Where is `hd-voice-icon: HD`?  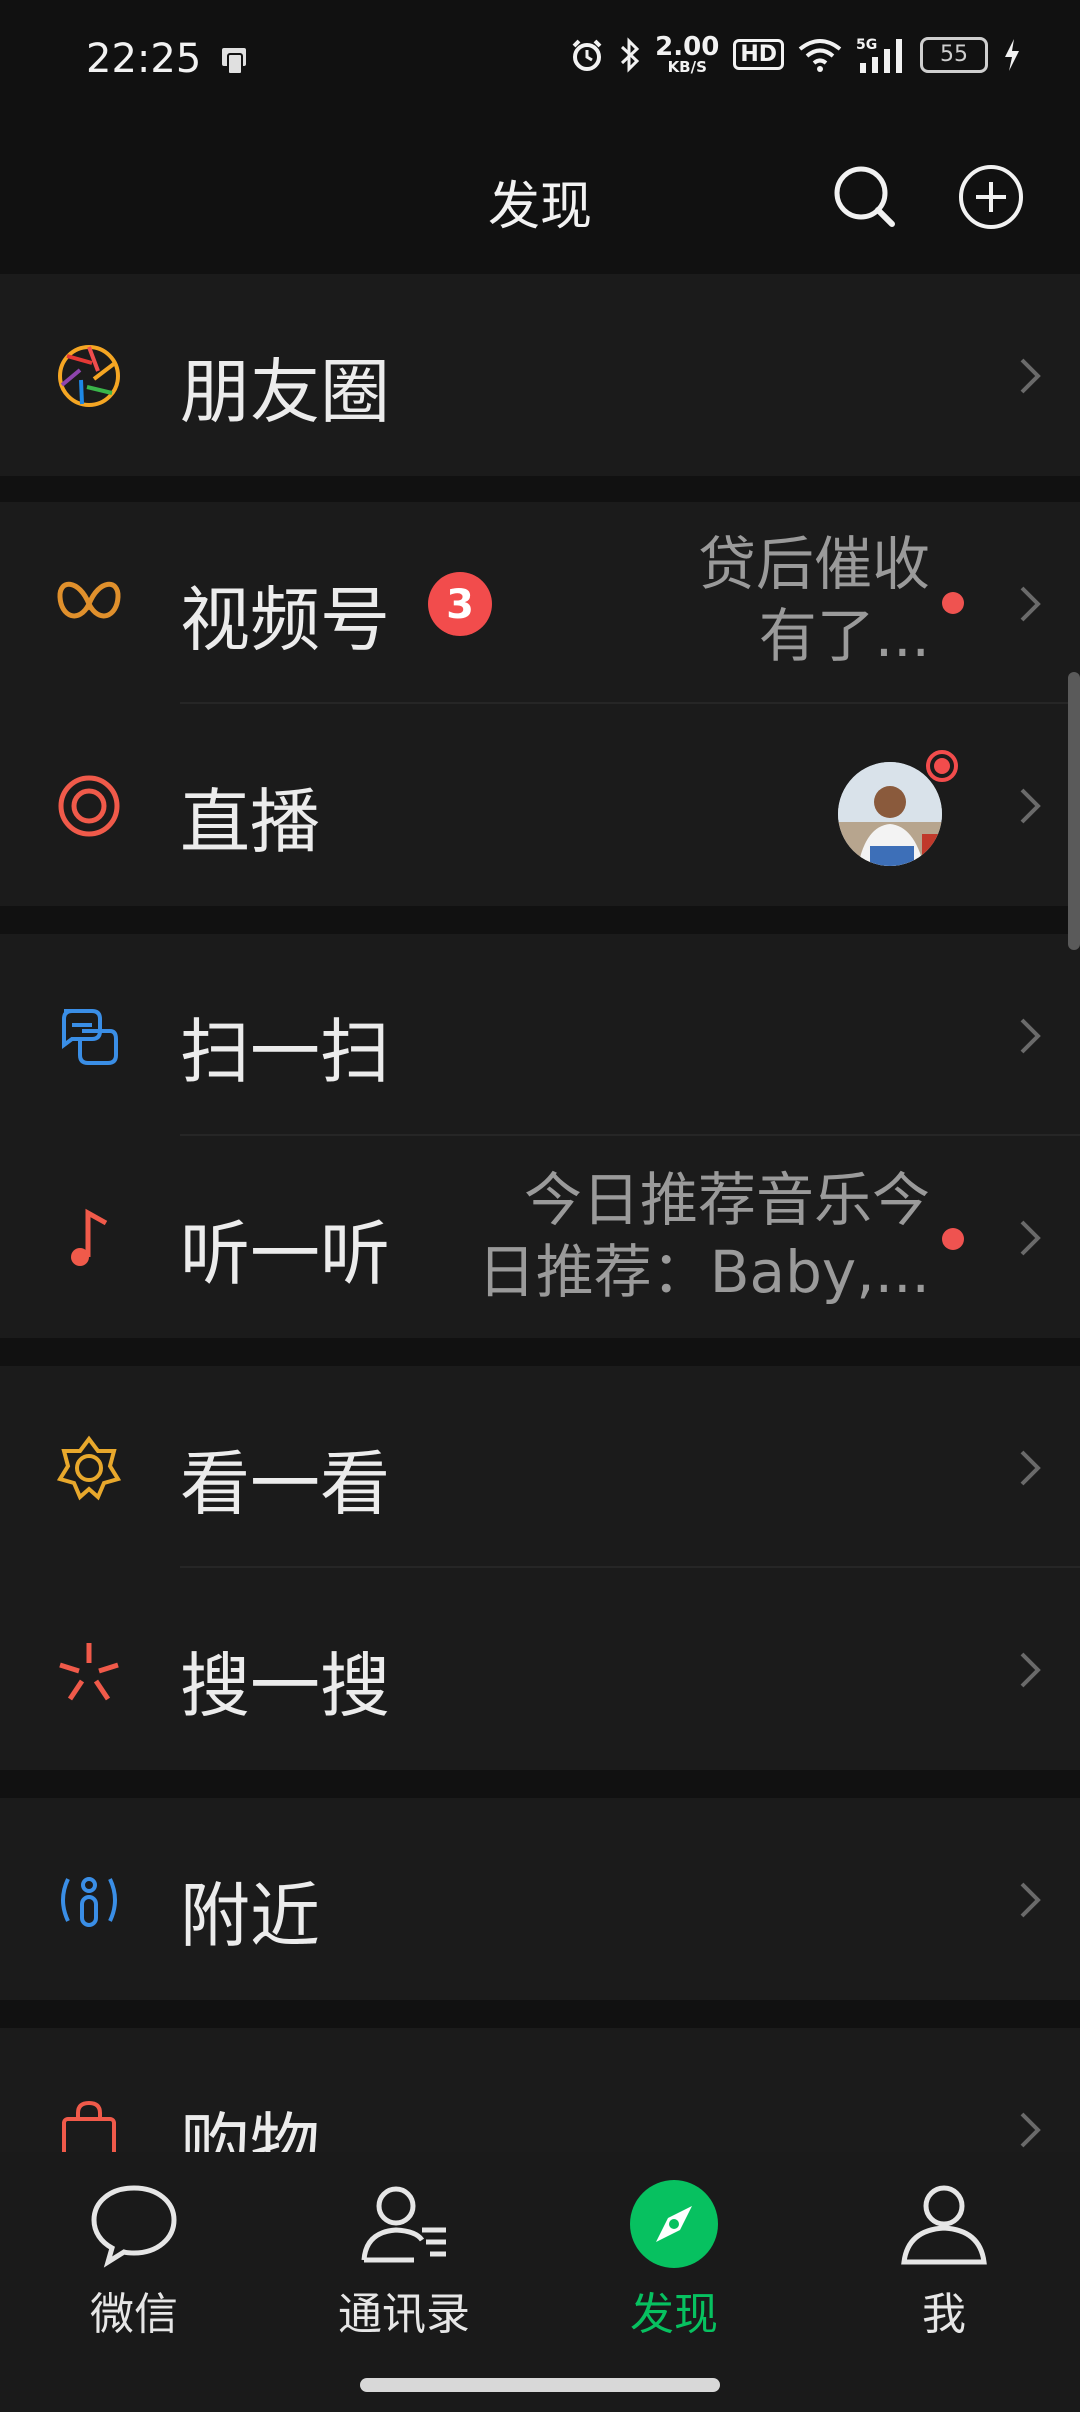
hd-voice-icon: HD is located at coordinates (758, 54).